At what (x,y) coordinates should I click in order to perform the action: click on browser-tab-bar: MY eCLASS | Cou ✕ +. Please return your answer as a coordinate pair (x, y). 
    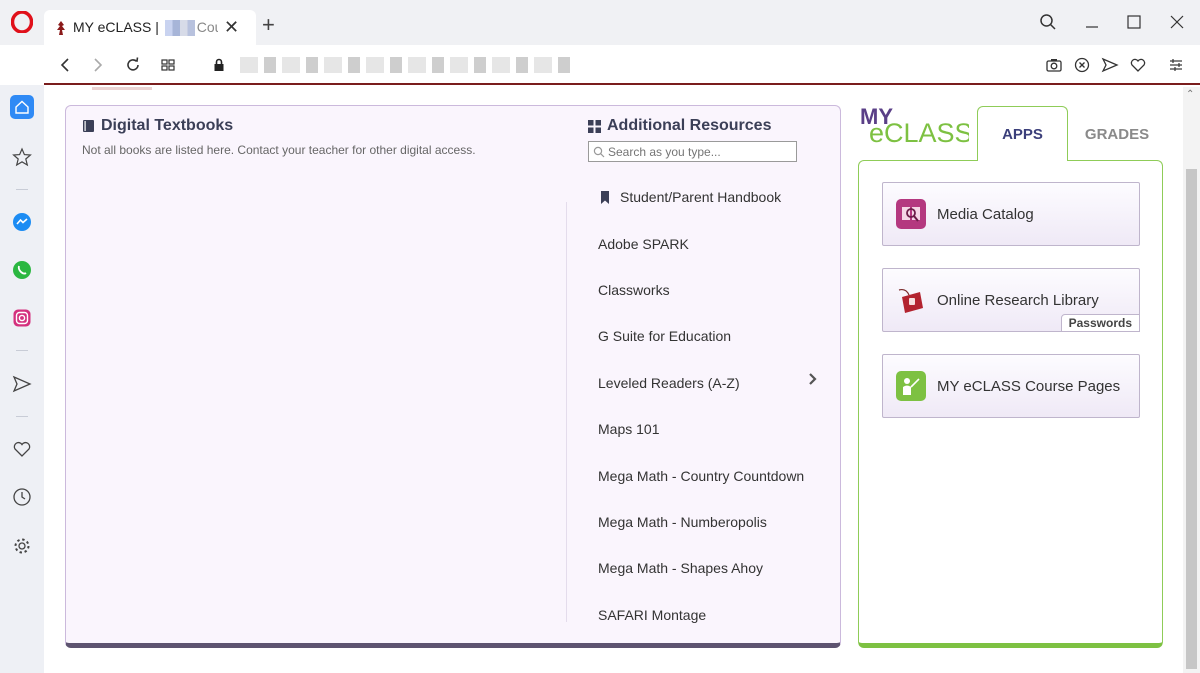
    Looking at the image, I should click on (600, 22).